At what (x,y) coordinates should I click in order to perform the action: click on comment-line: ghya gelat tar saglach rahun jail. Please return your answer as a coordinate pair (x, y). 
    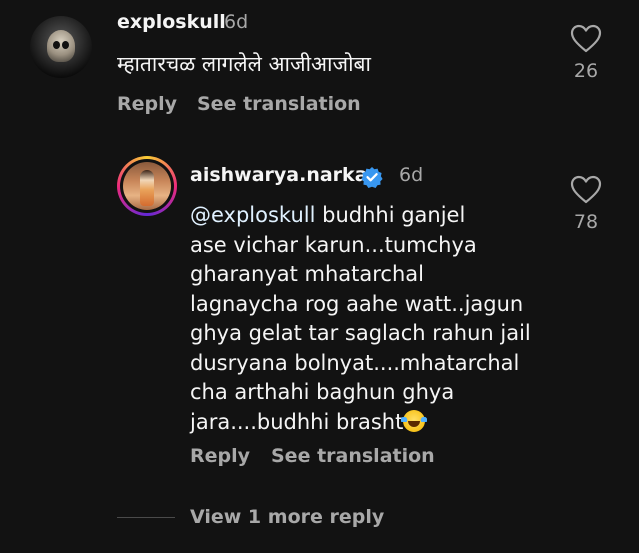
    Looking at the image, I should click on (360, 333).